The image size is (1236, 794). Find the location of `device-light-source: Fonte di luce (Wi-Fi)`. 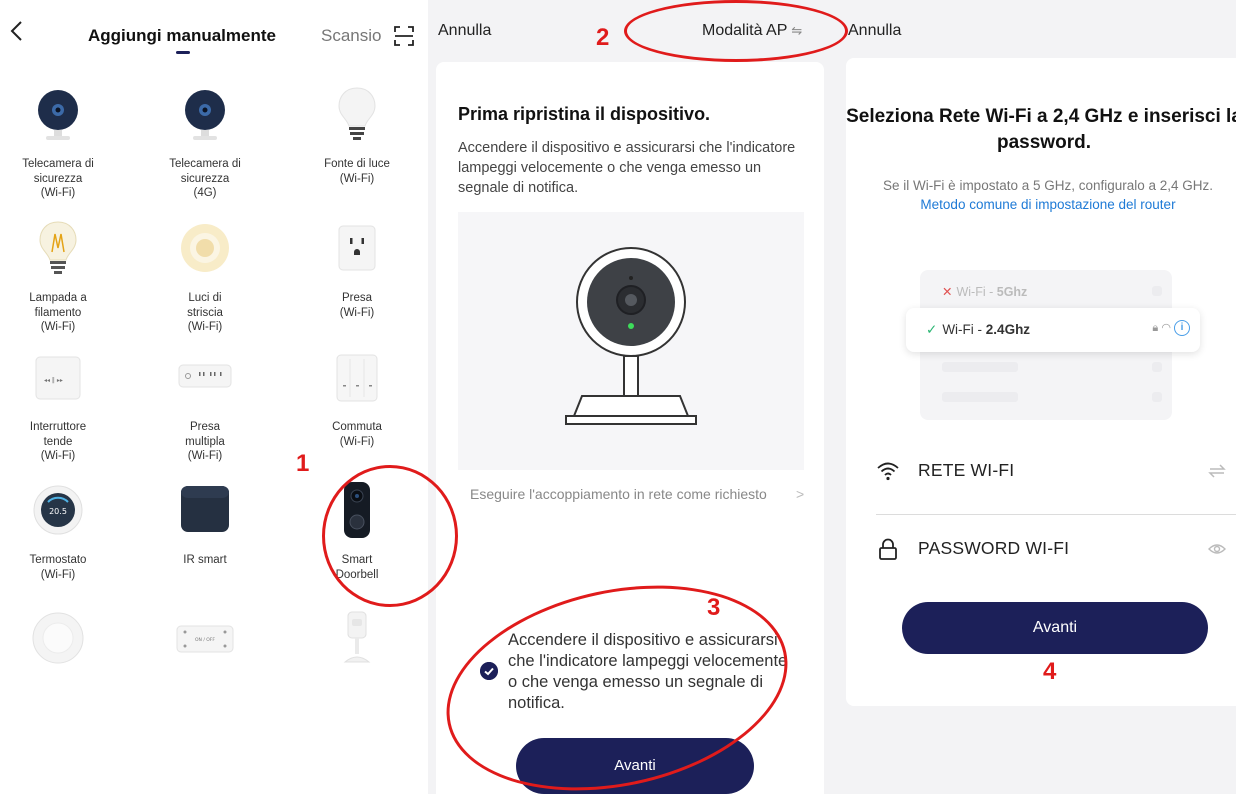

device-light-source: Fonte di luce (Wi-Fi) is located at coordinates (357, 135).